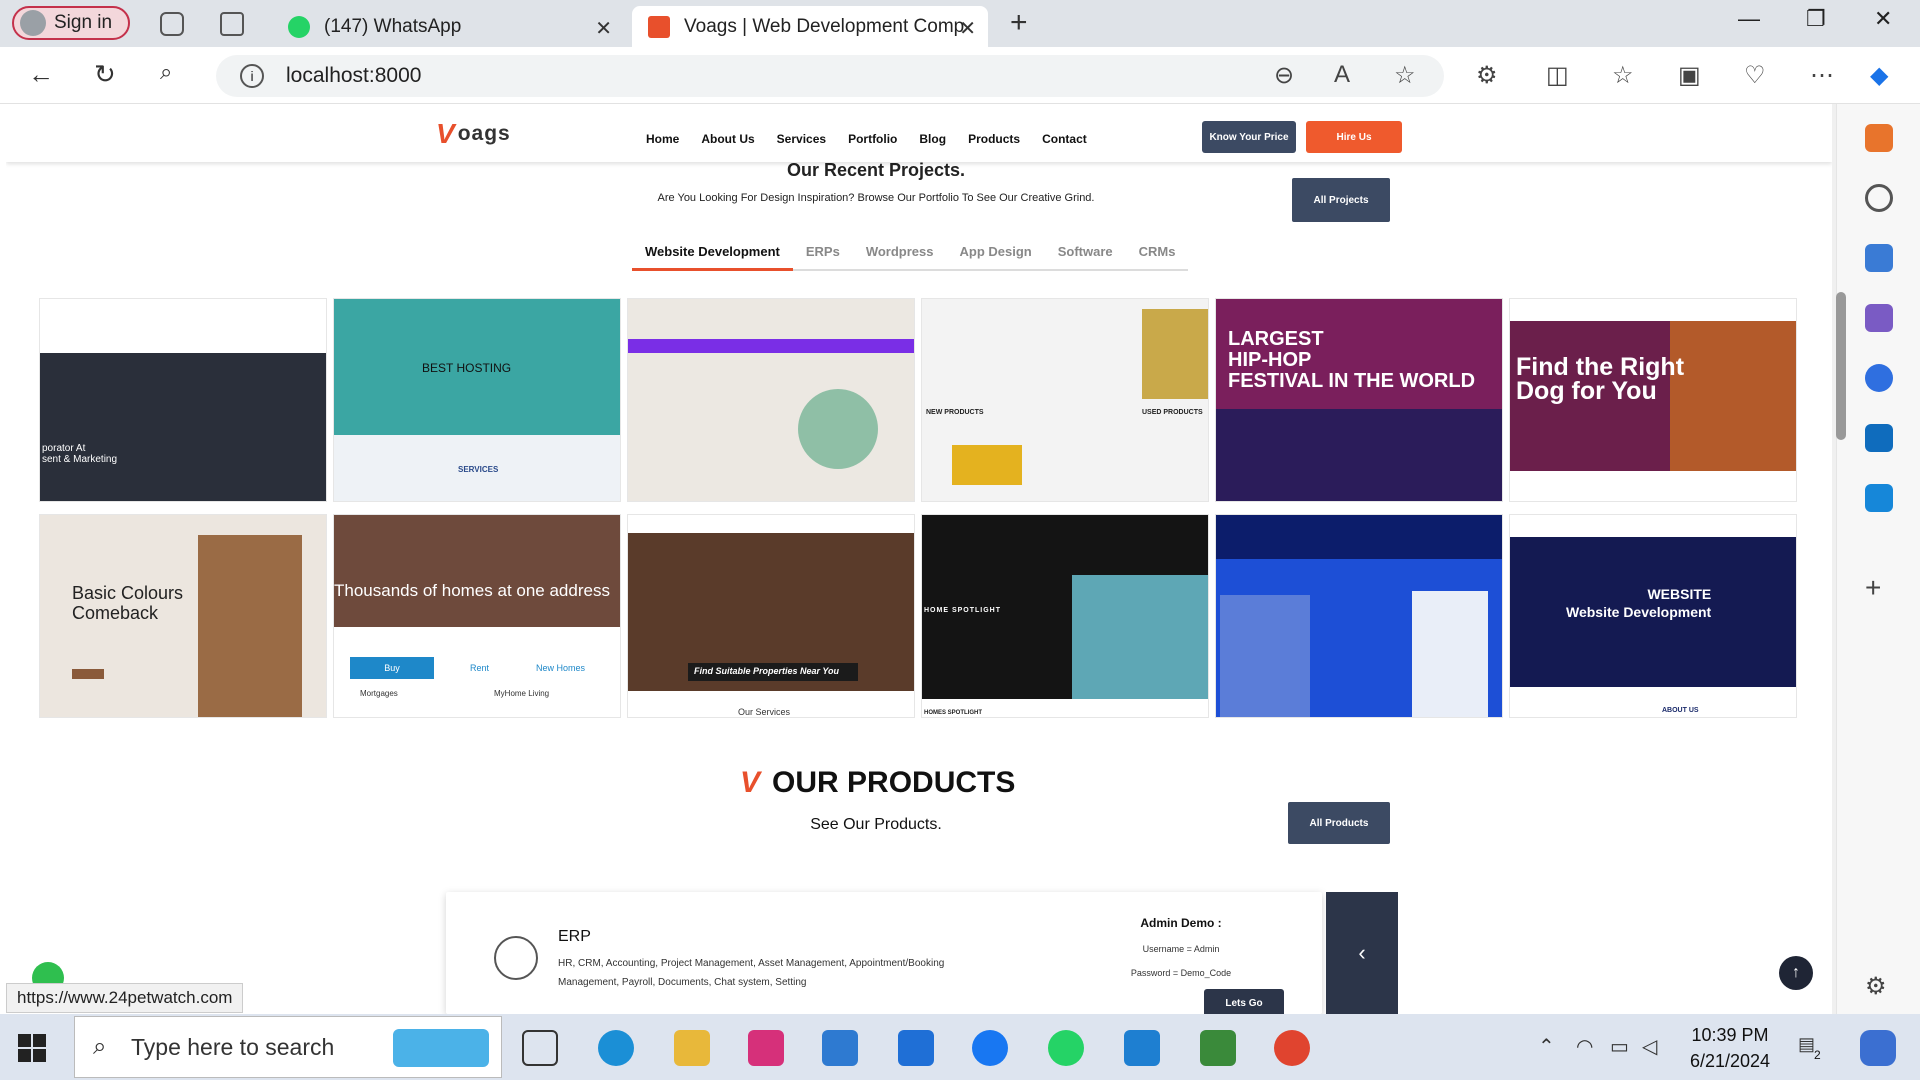 The image size is (1920, 1080). What do you see at coordinates (1405, 75) in the screenshot?
I see `favorite-star-icon: ☆` at bounding box center [1405, 75].